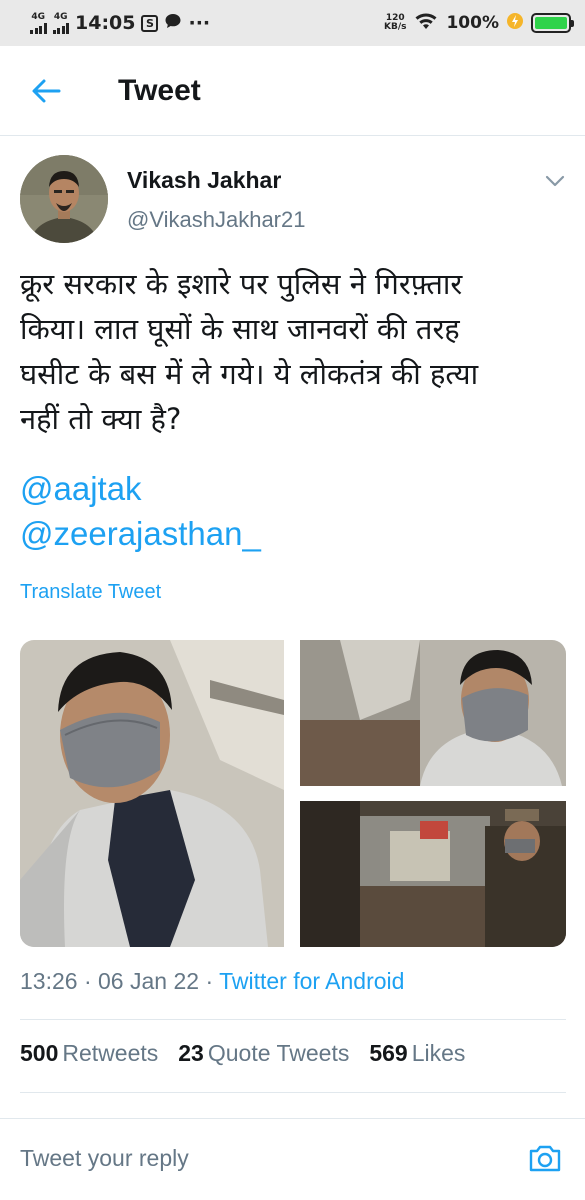 The height and width of the screenshot is (1200, 585). Describe the element at coordinates (39, 1053) in the screenshot. I see `retweets-count: 500` at that location.